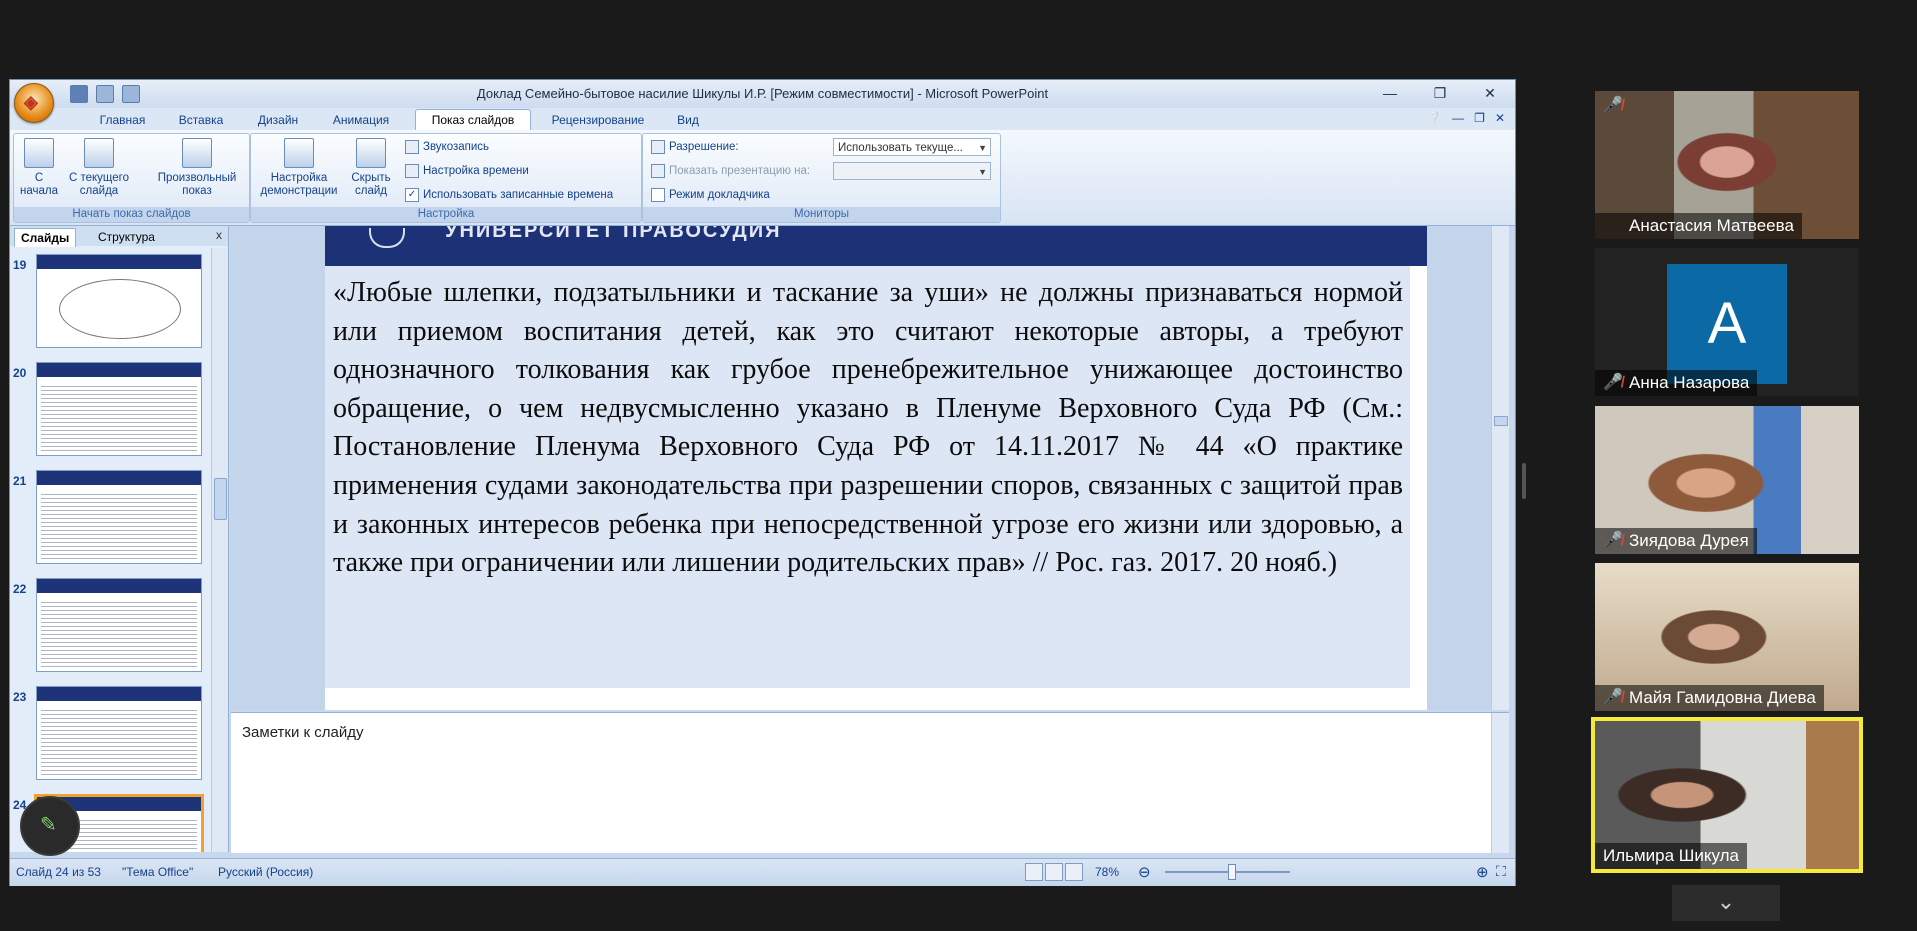  I want to click on resolution-label: Разрешение:, so click(695, 147).